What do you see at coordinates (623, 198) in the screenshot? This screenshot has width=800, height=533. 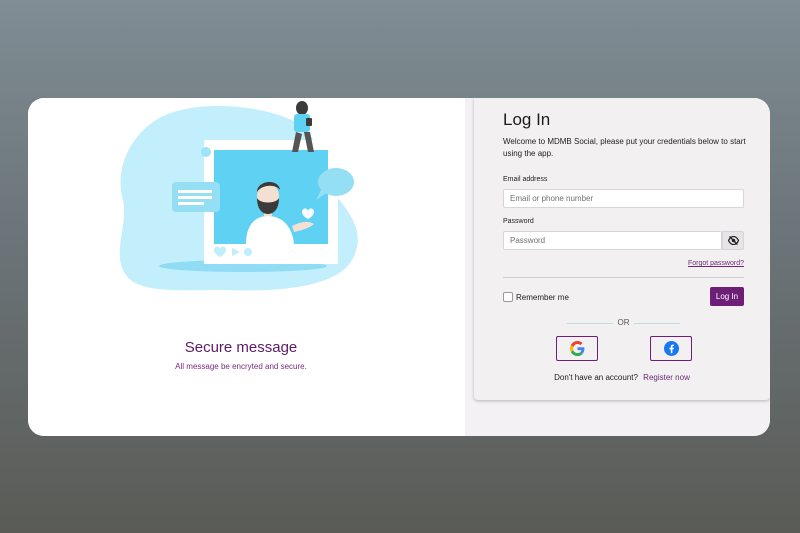 I see `email-field` at bounding box center [623, 198].